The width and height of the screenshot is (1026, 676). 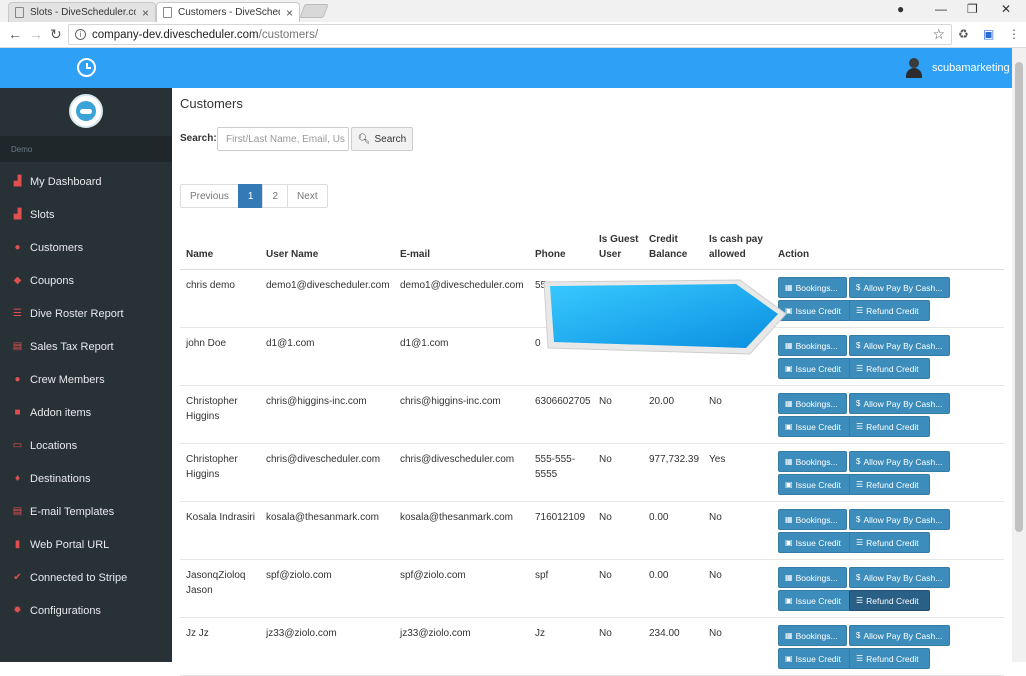 What do you see at coordinates (292, 254) in the screenshot?
I see `column-header-username: User Name` at bounding box center [292, 254].